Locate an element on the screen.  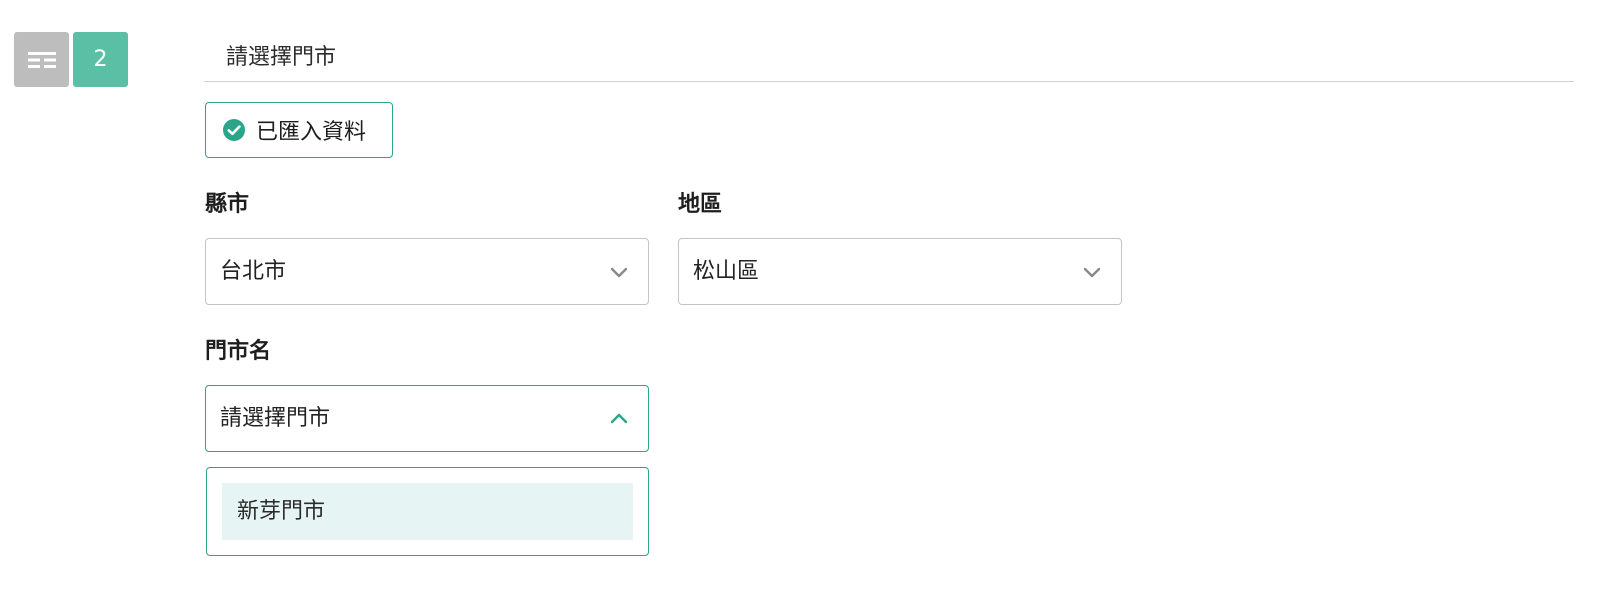
district-select-value: 松山區 is located at coordinates (726, 271).